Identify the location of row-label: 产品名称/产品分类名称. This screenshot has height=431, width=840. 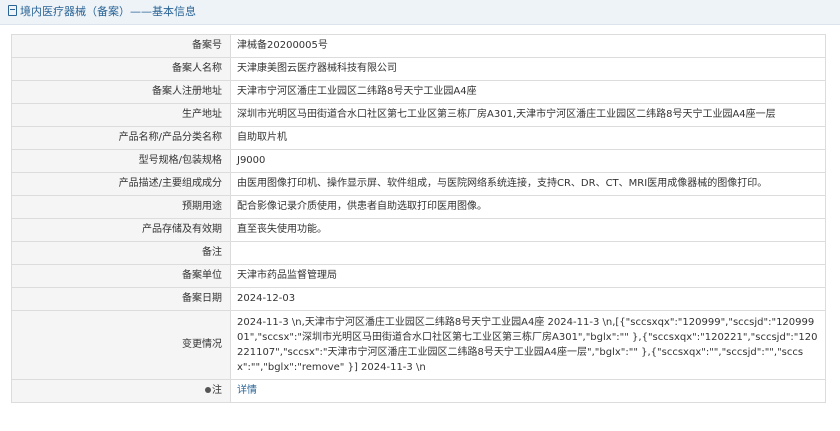
(121, 138).